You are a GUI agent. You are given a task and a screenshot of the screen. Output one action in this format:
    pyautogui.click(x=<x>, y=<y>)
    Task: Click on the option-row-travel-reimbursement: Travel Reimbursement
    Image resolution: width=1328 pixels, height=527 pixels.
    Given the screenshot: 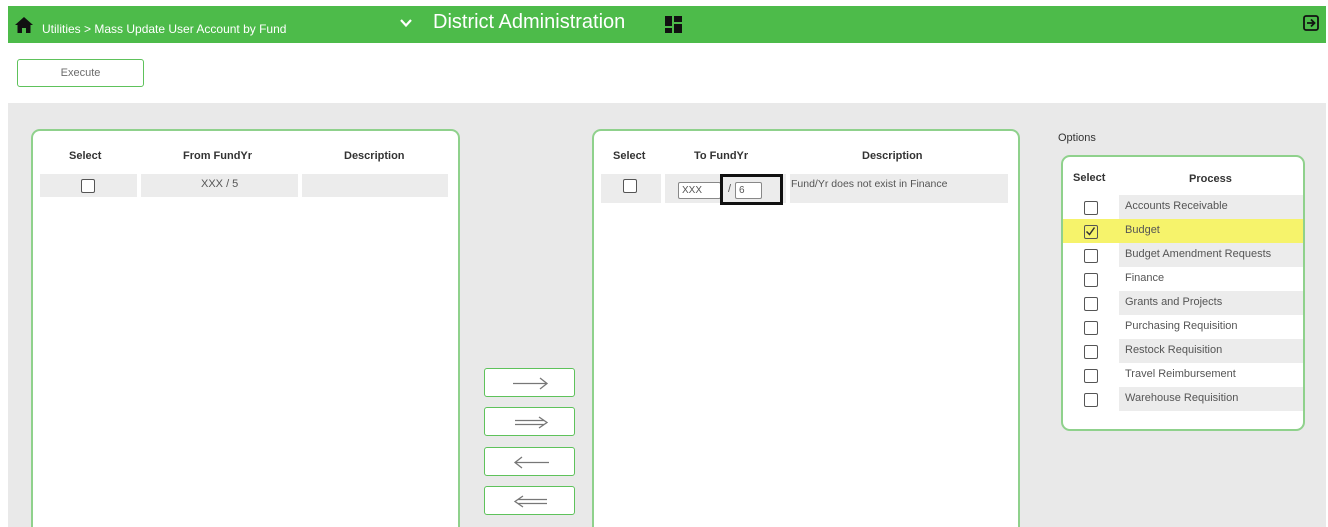 What is the action you would take?
    pyautogui.click(x=1183, y=375)
    